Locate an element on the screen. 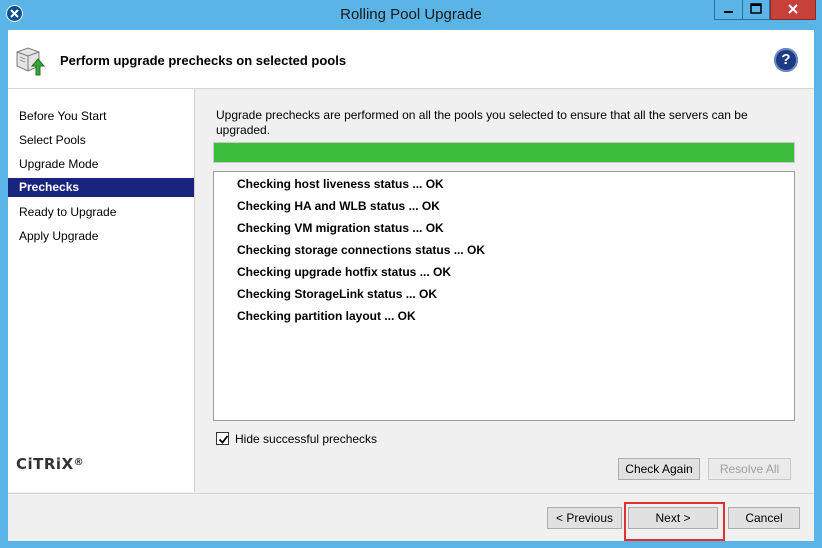 The width and height of the screenshot is (822, 548). citrix-logo: CiTRiX® is located at coordinates (50, 464).